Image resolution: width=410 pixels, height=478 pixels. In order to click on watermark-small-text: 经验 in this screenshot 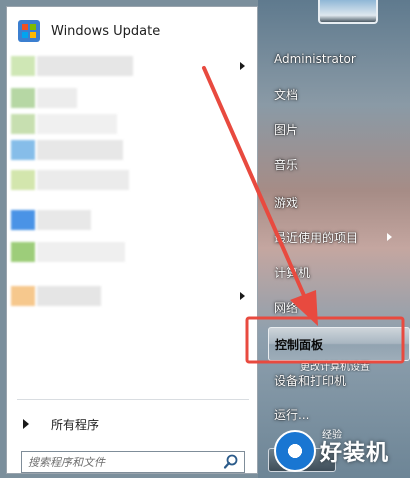, I will do `click(332, 435)`.